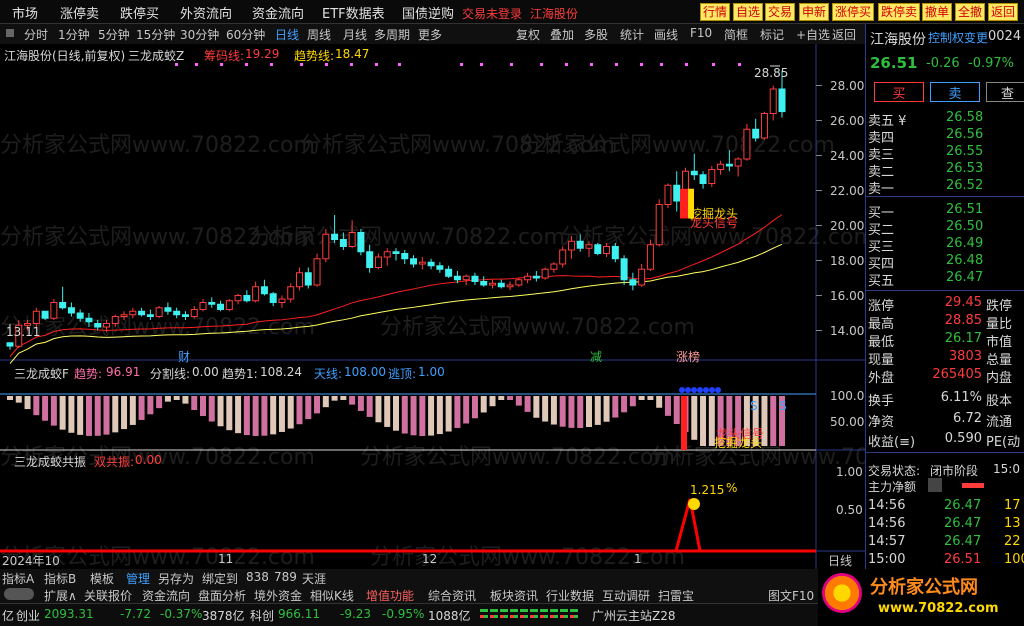 Image resolution: width=1024 pixels, height=626 pixels. Describe the element at coordinates (596, 356) in the screenshot. I see `reduce-tag: 减` at that location.